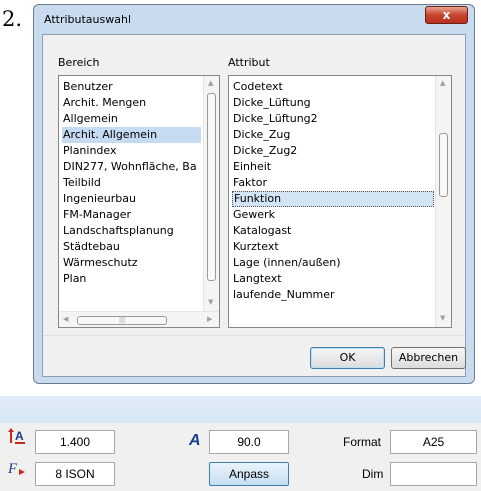 The image size is (481, 491). Describe the element at coordinates (118, 231) in the screenshot. I see `bereich-item-landschaftsplanung: Landschaftsplanung` at that location.